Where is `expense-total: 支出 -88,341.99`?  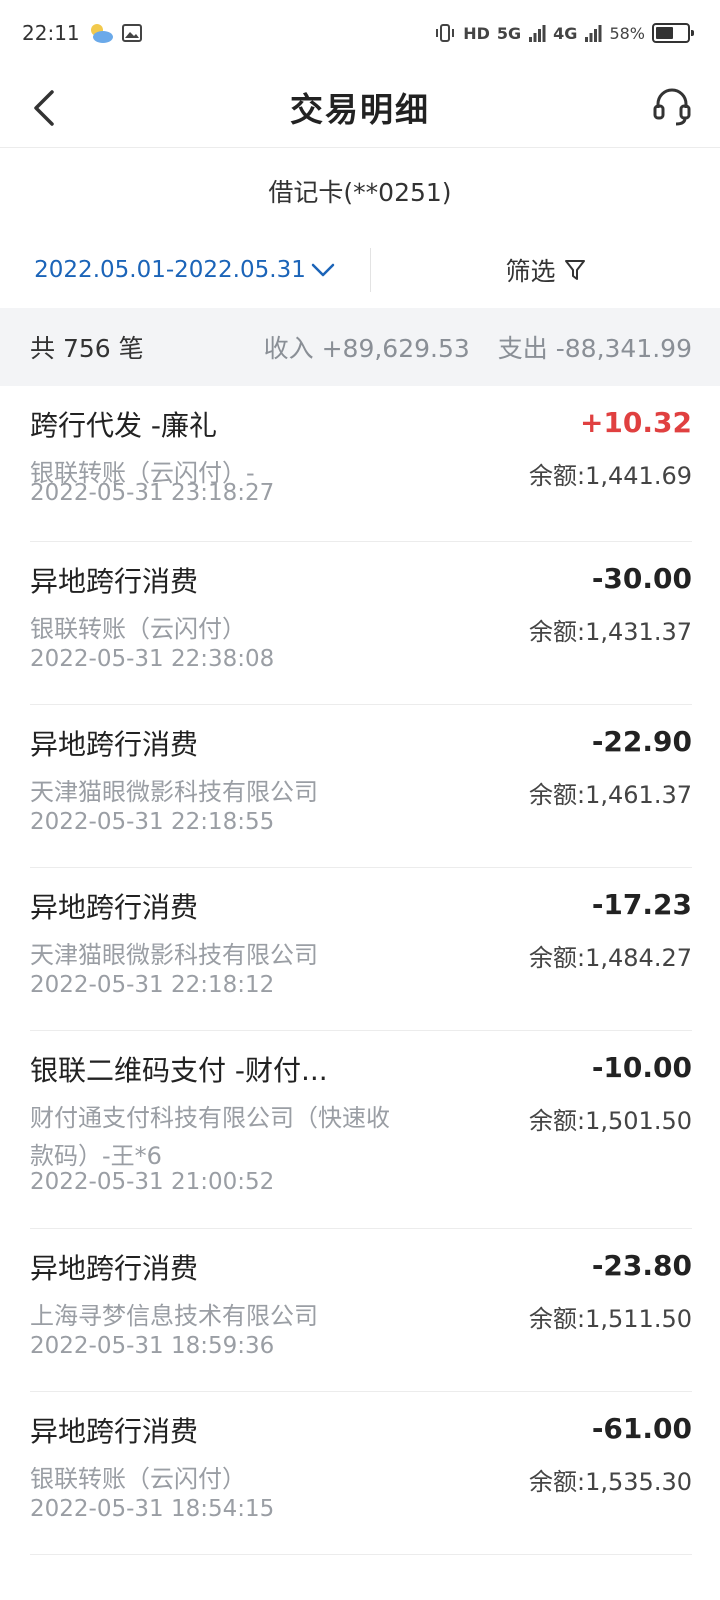 expense-total: 支出 -88,341.99 is located at coordinates (594, 348).